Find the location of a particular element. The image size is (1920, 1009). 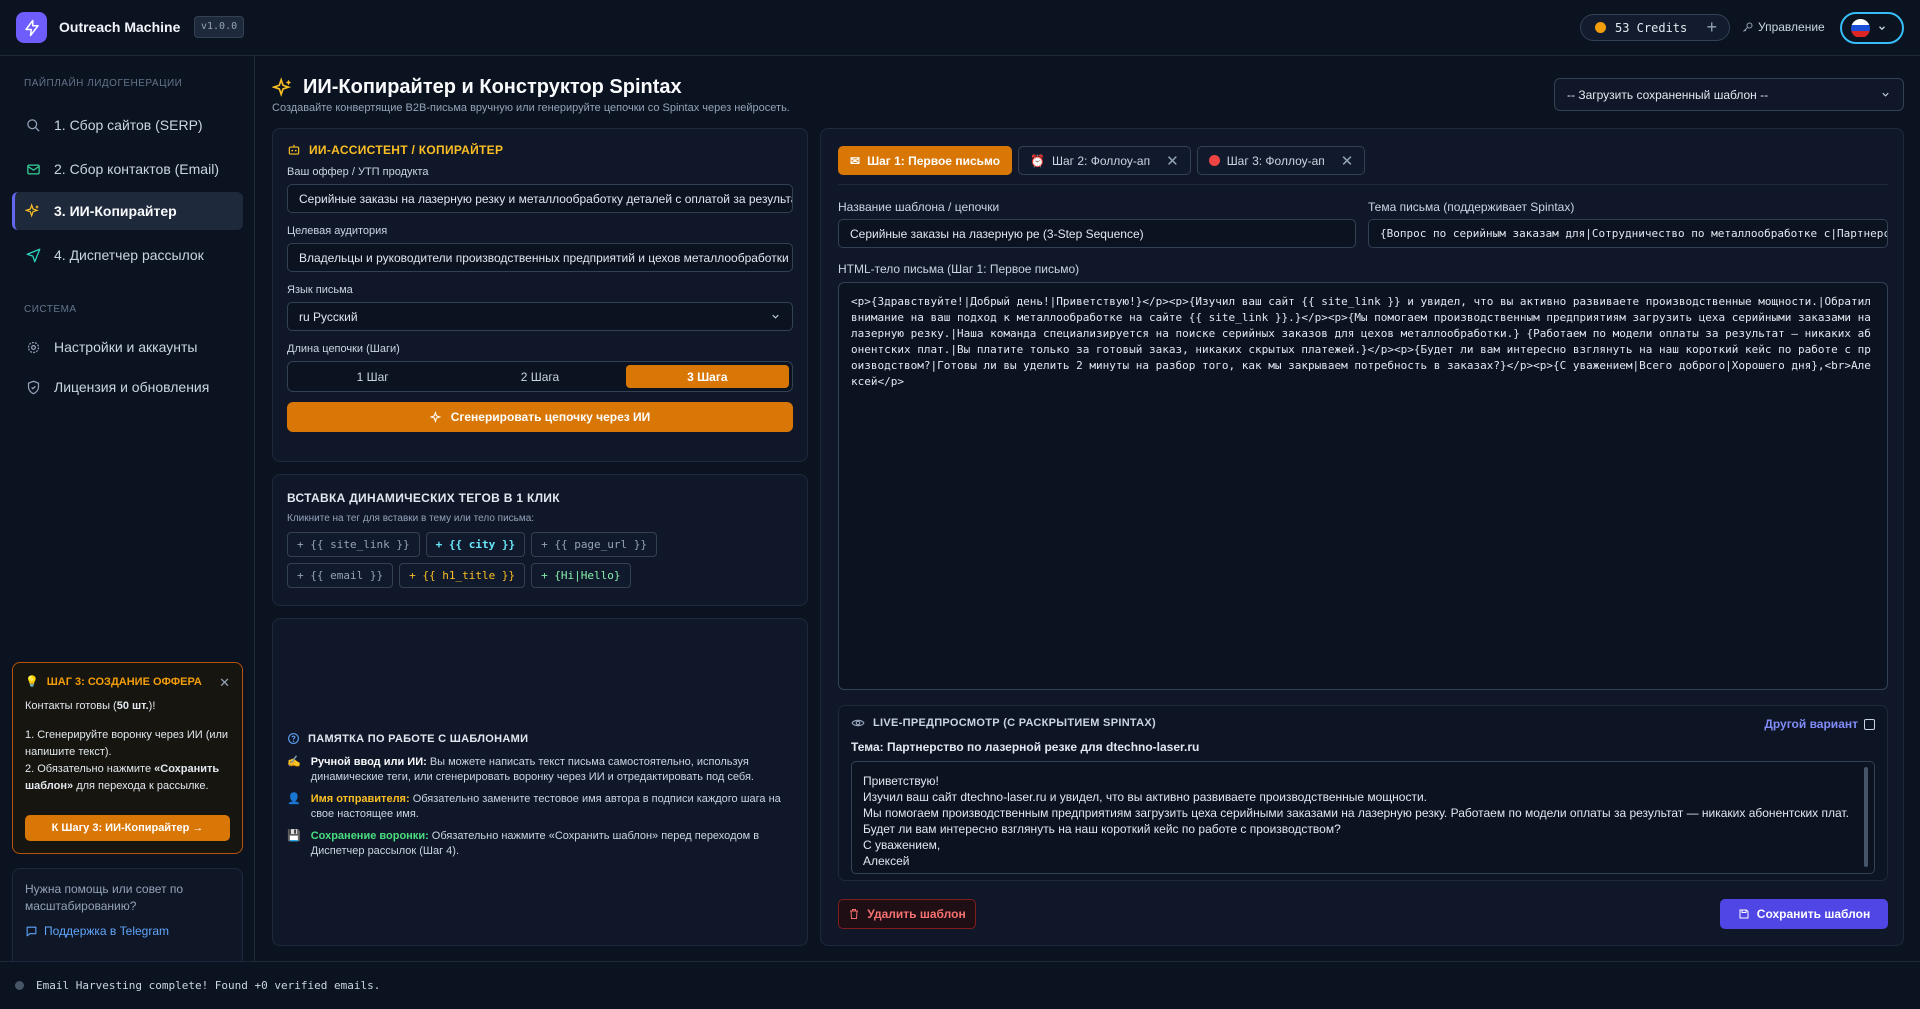

tab-step-2: ⏰ Шаг 2: Фоллоу-ап ✕ is located at coordinates (1104, 160).